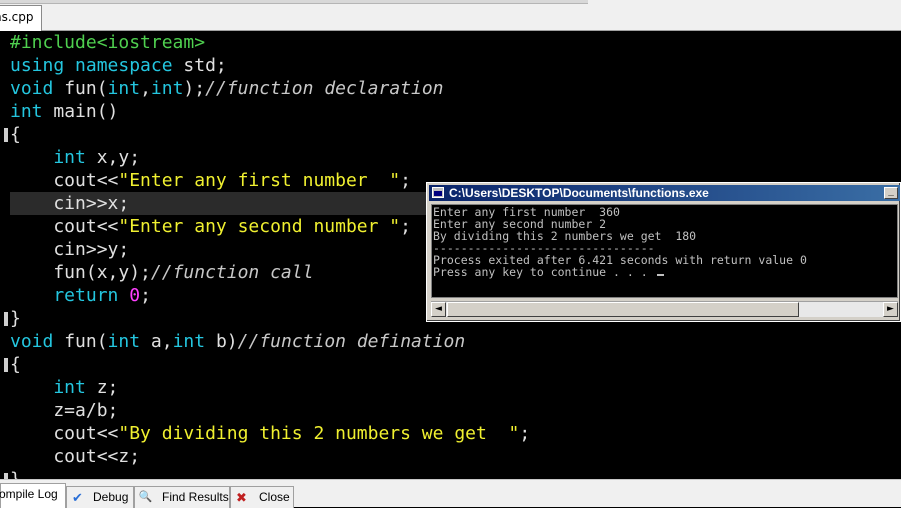  I want to click on code-token: "By dividing this 2 numbers we get ", so click(319, 433).